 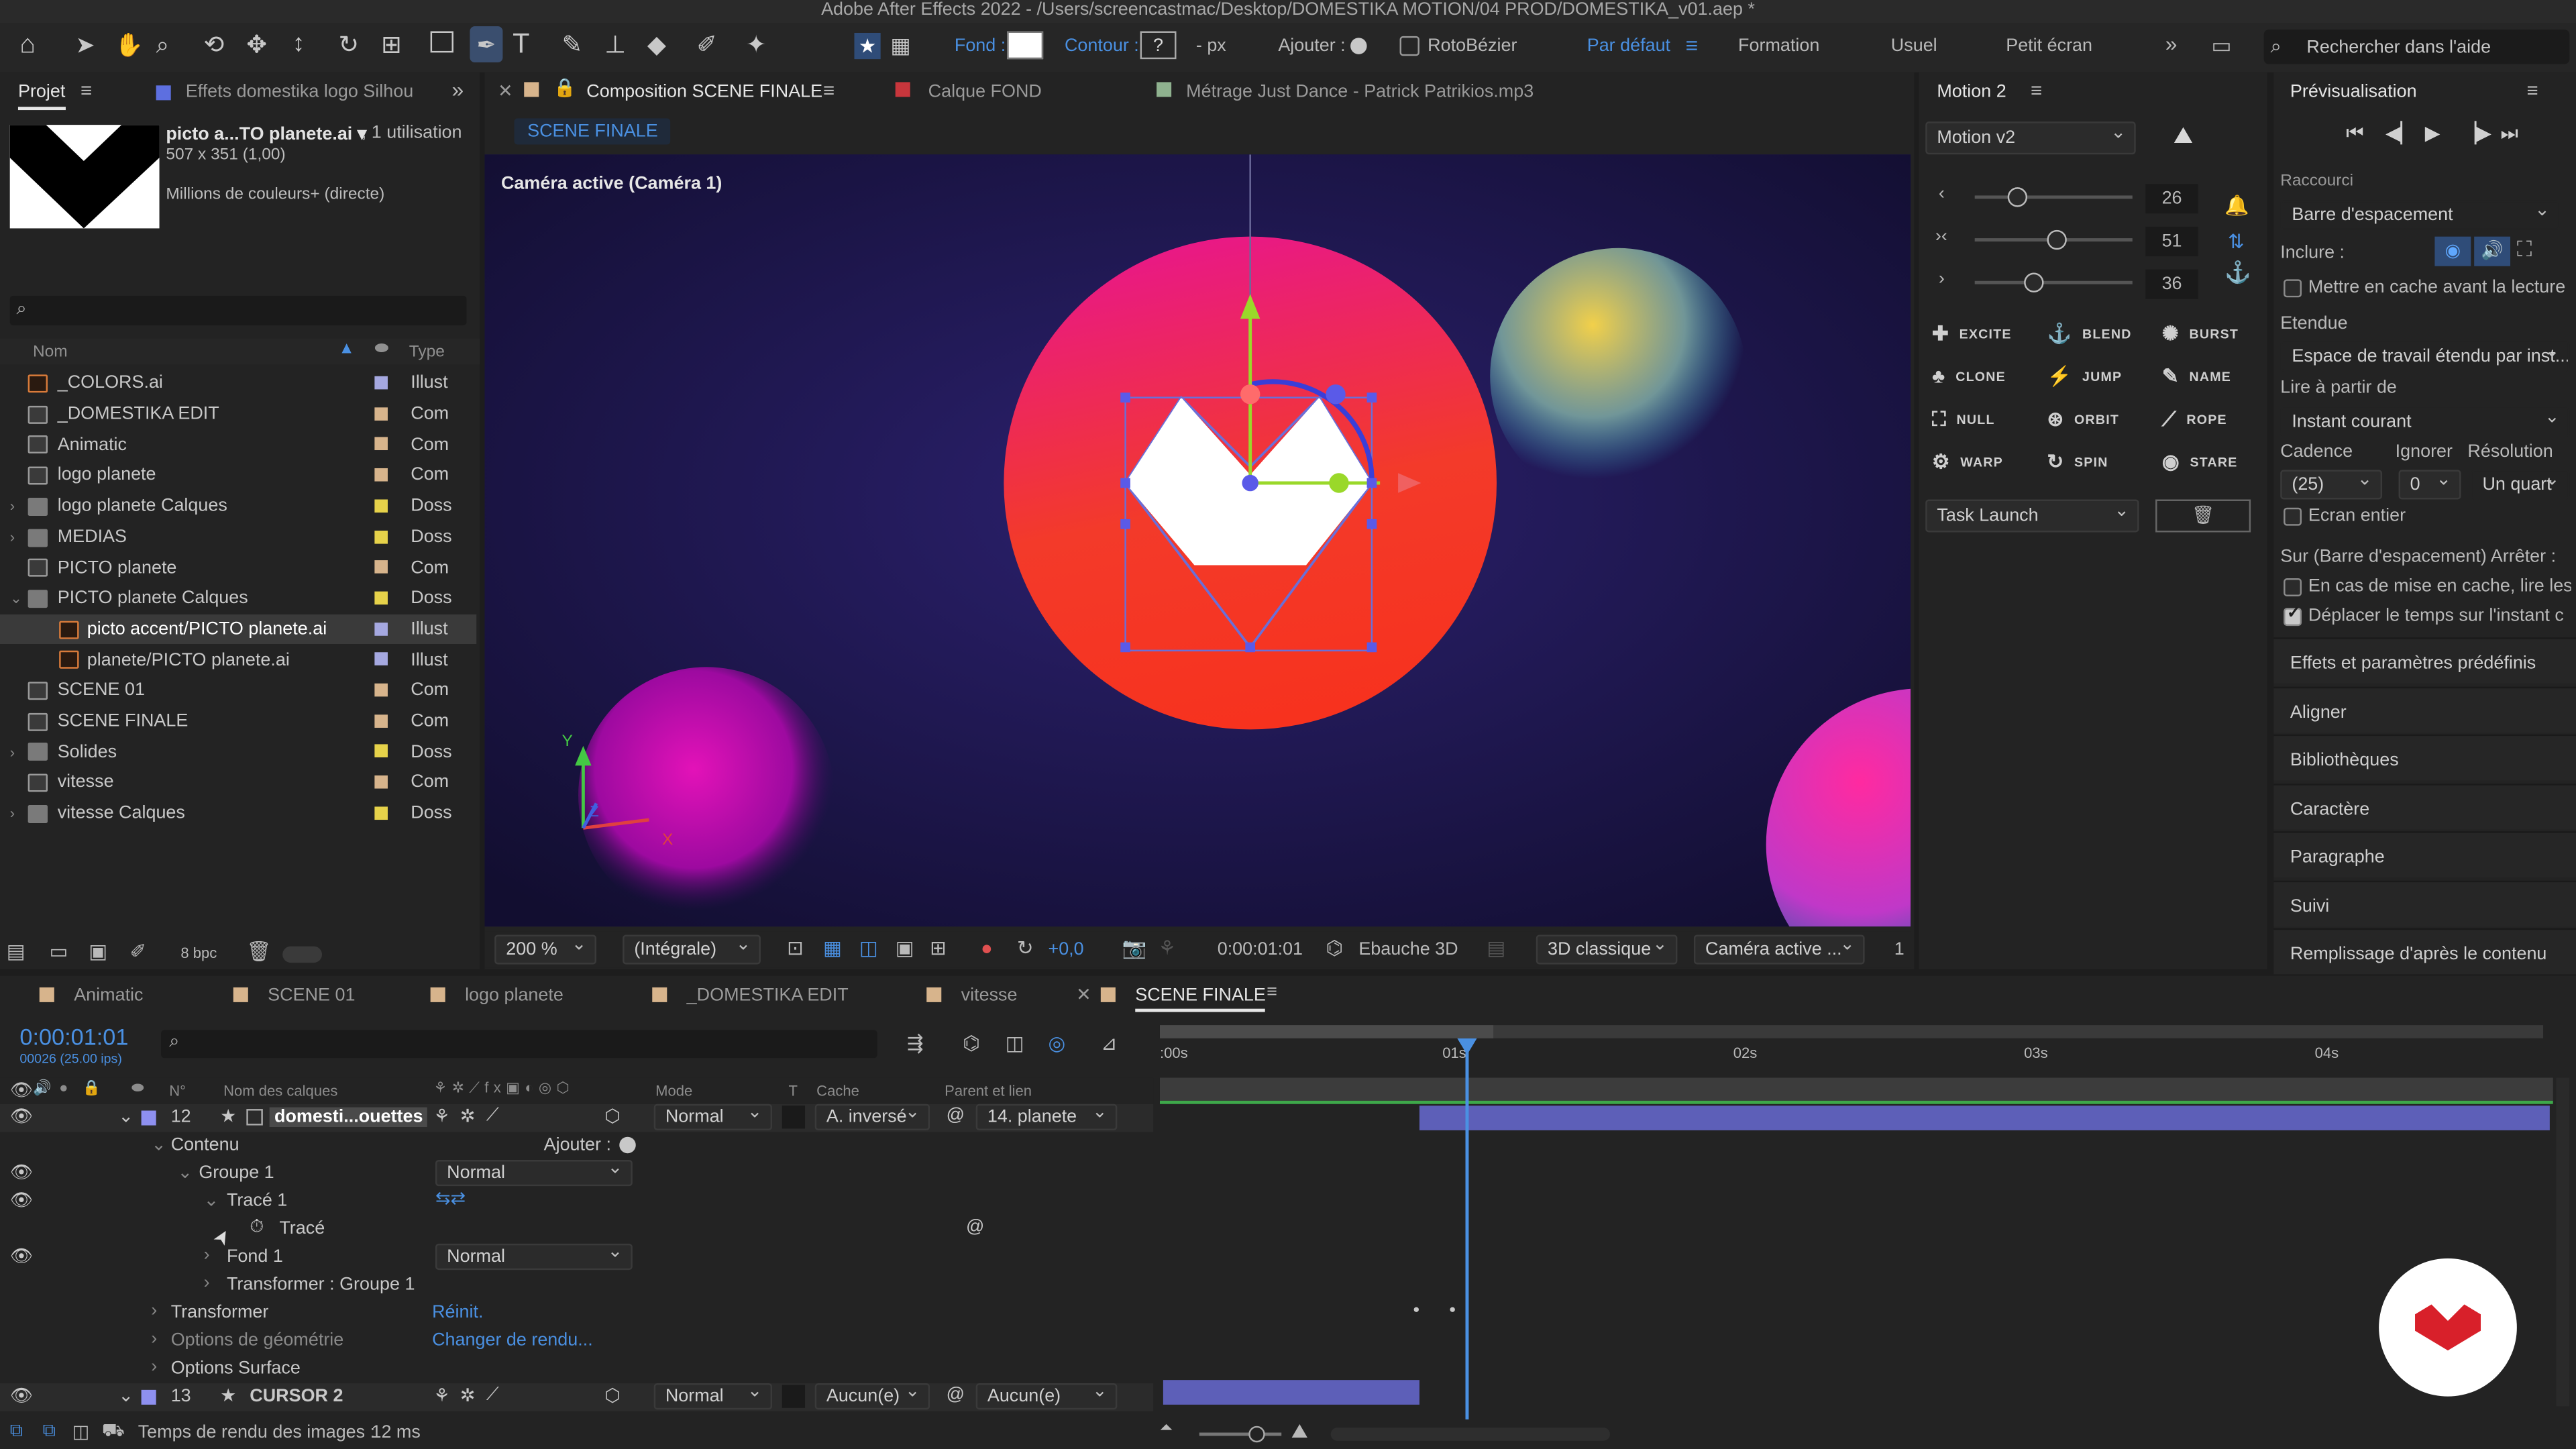 I want to click on collapsed-panel-header: Bibliothèques, so click(x=2424, y=757).